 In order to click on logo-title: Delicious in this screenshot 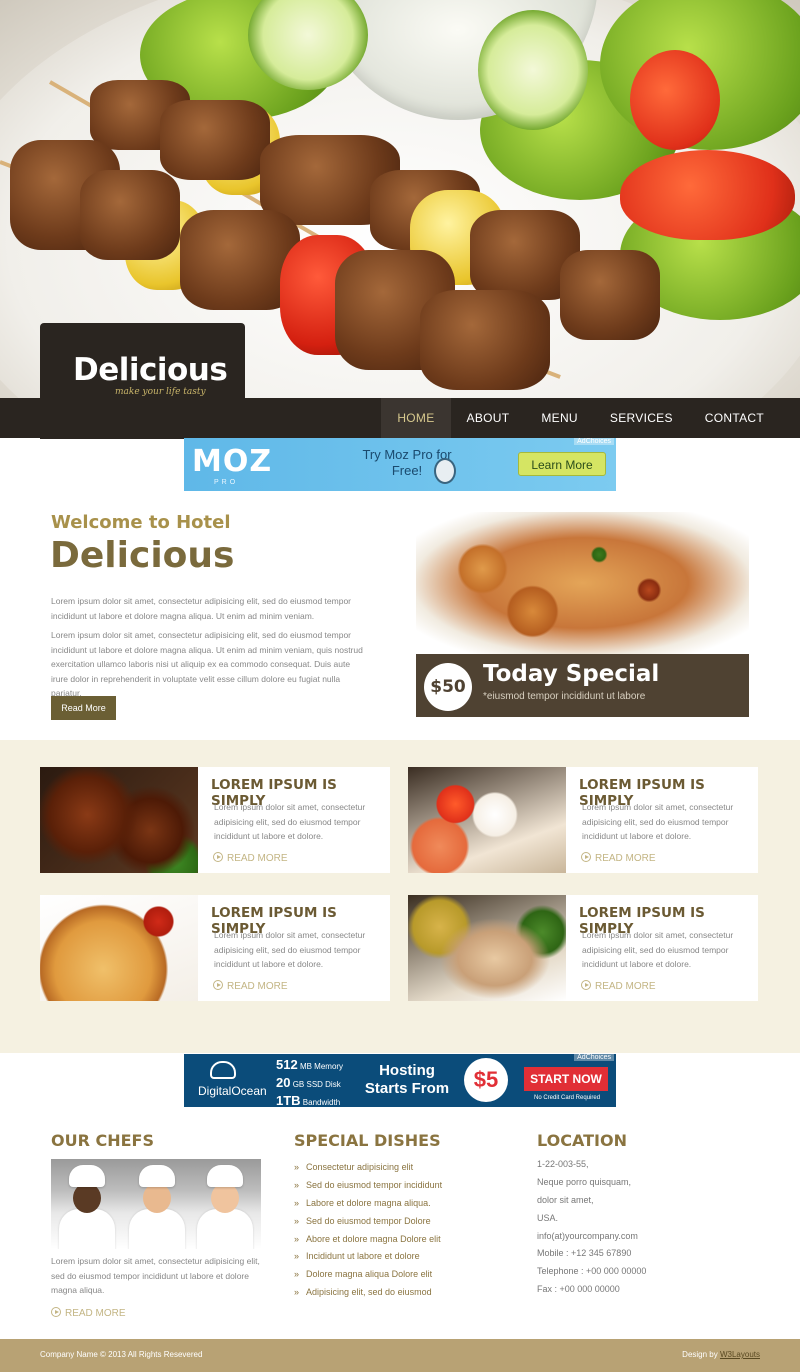, I will do `click(150, 370)`.